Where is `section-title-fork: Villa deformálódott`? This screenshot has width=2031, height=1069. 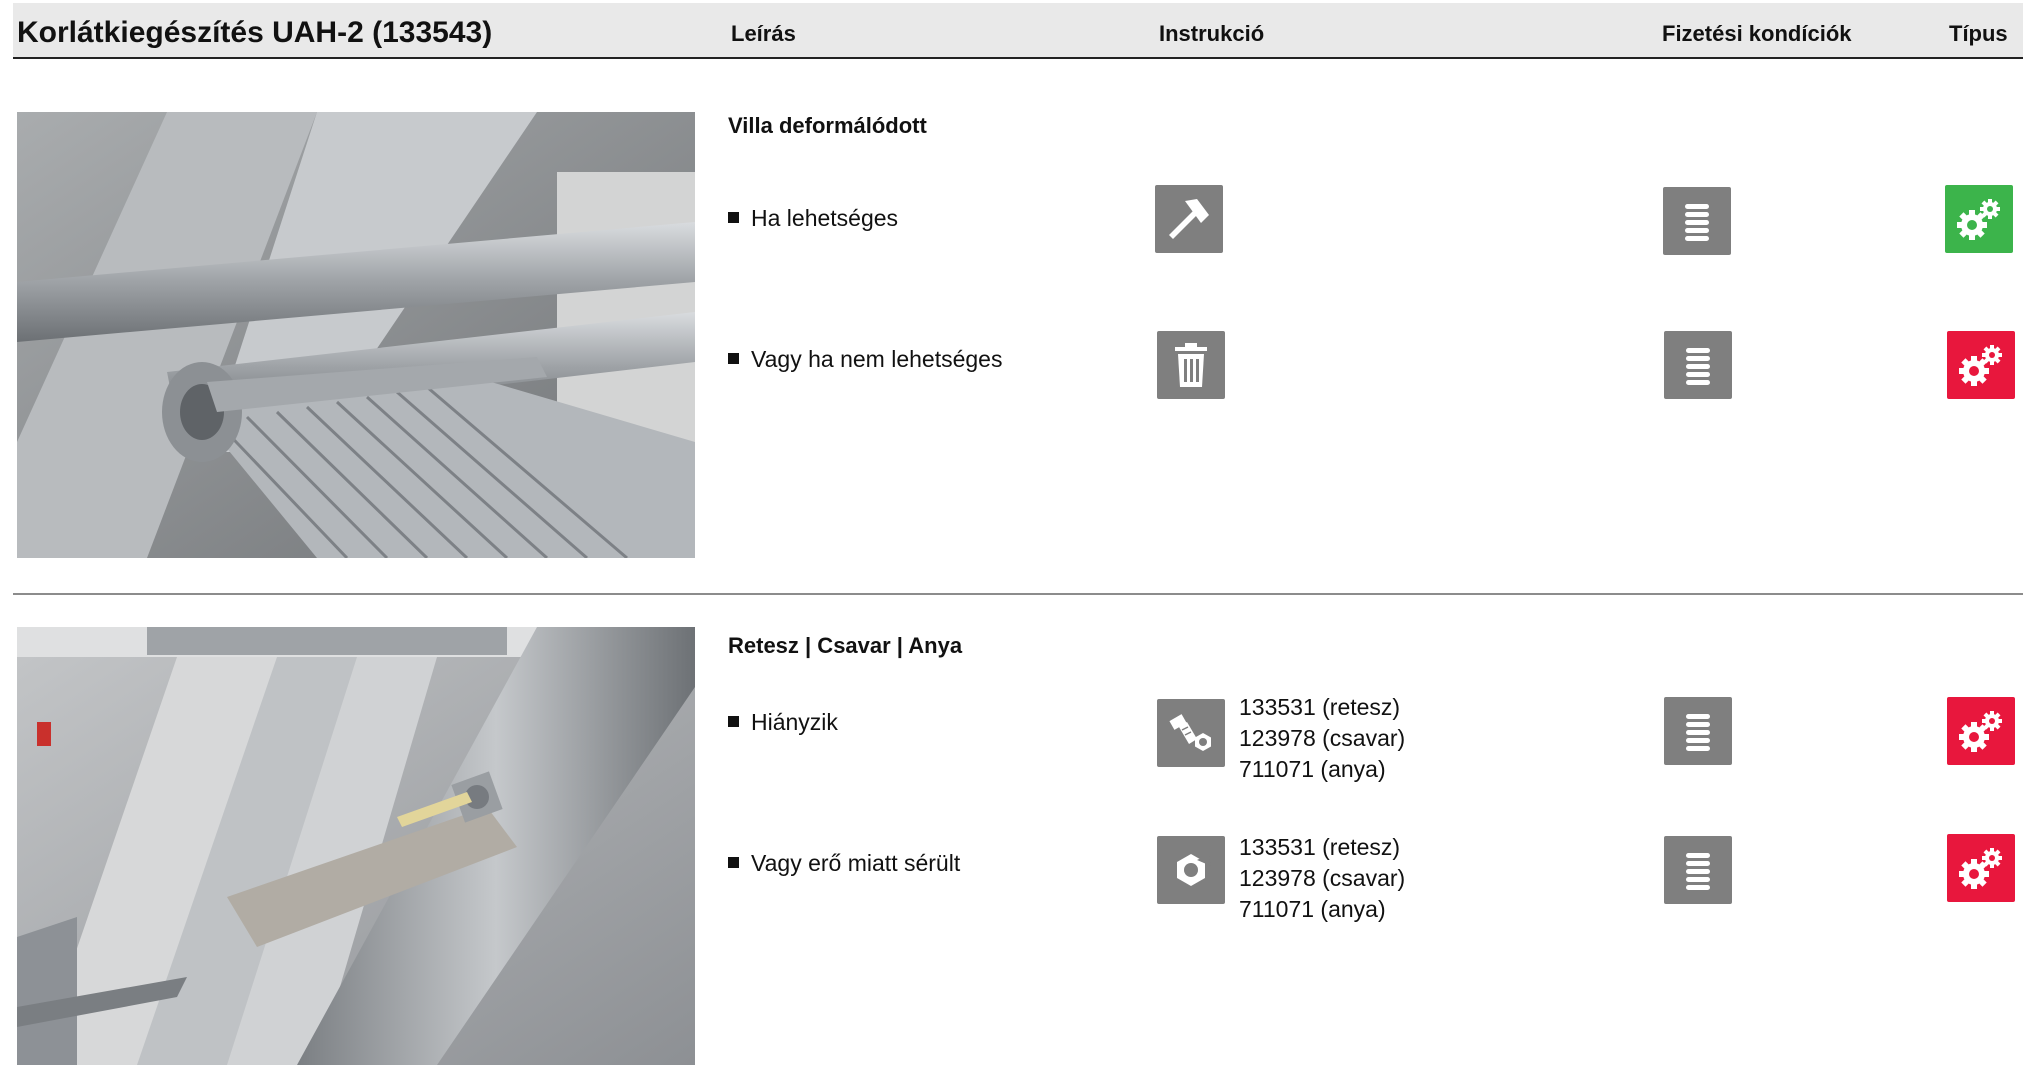 section-title-fork: Villa deformálódott is located at coordinates (827, 125).